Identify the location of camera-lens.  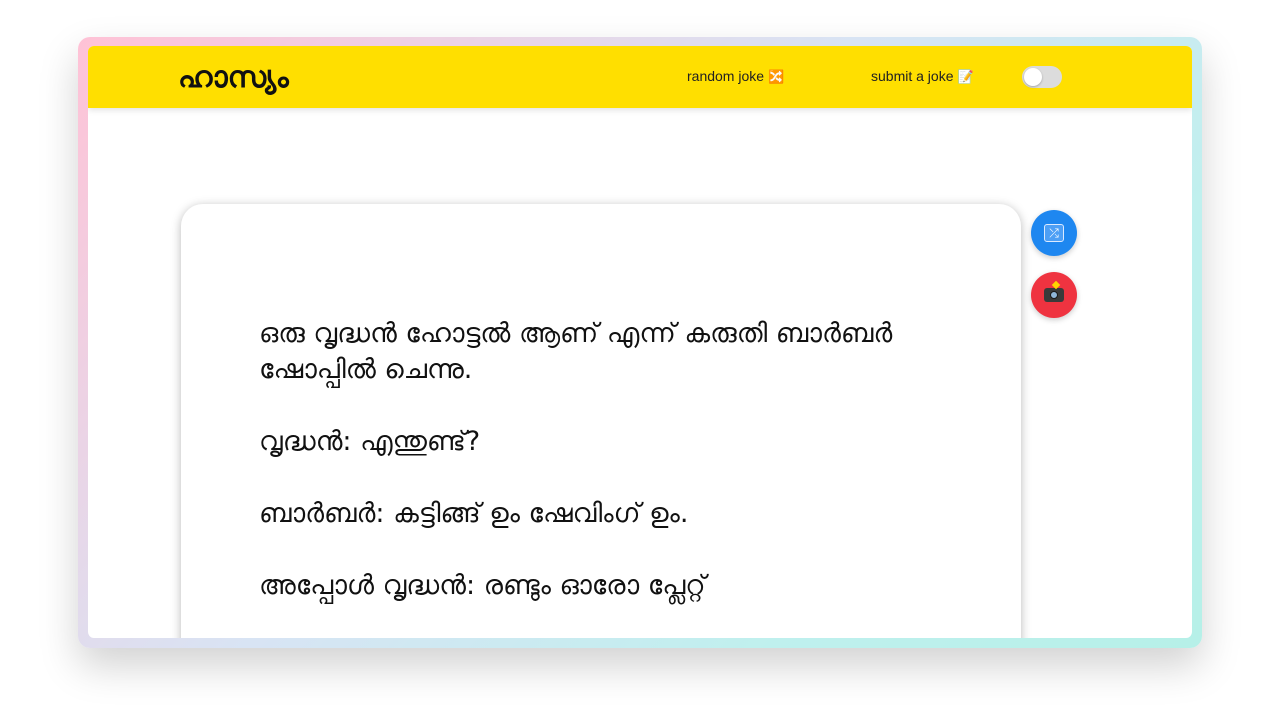
(1054, 295).